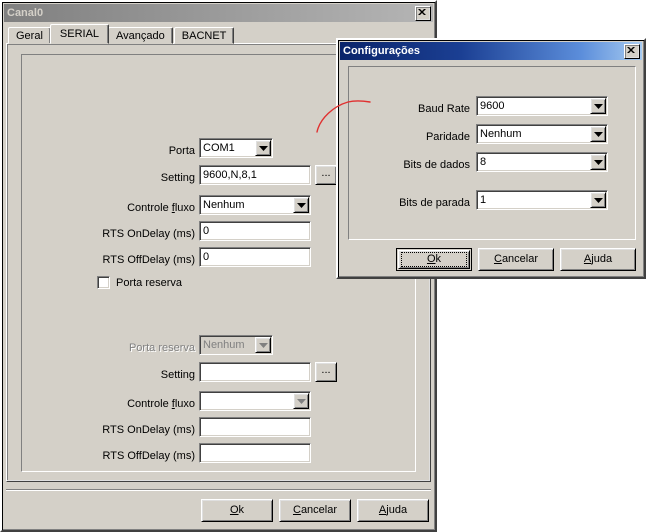 The width and height of the screenshot is (646, 532). I want to click on configuracoes-ok-label: Ok, so click(434, 259).